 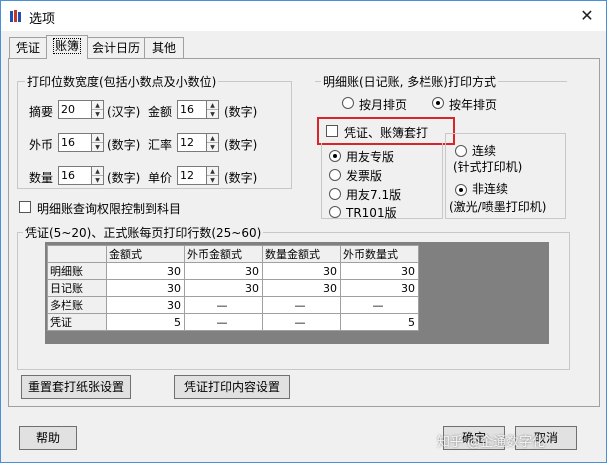 What do you see at coordinates (25, 207) in the screenshot?
I see `query-permission-checkbox` at bounding box center [25, 207].